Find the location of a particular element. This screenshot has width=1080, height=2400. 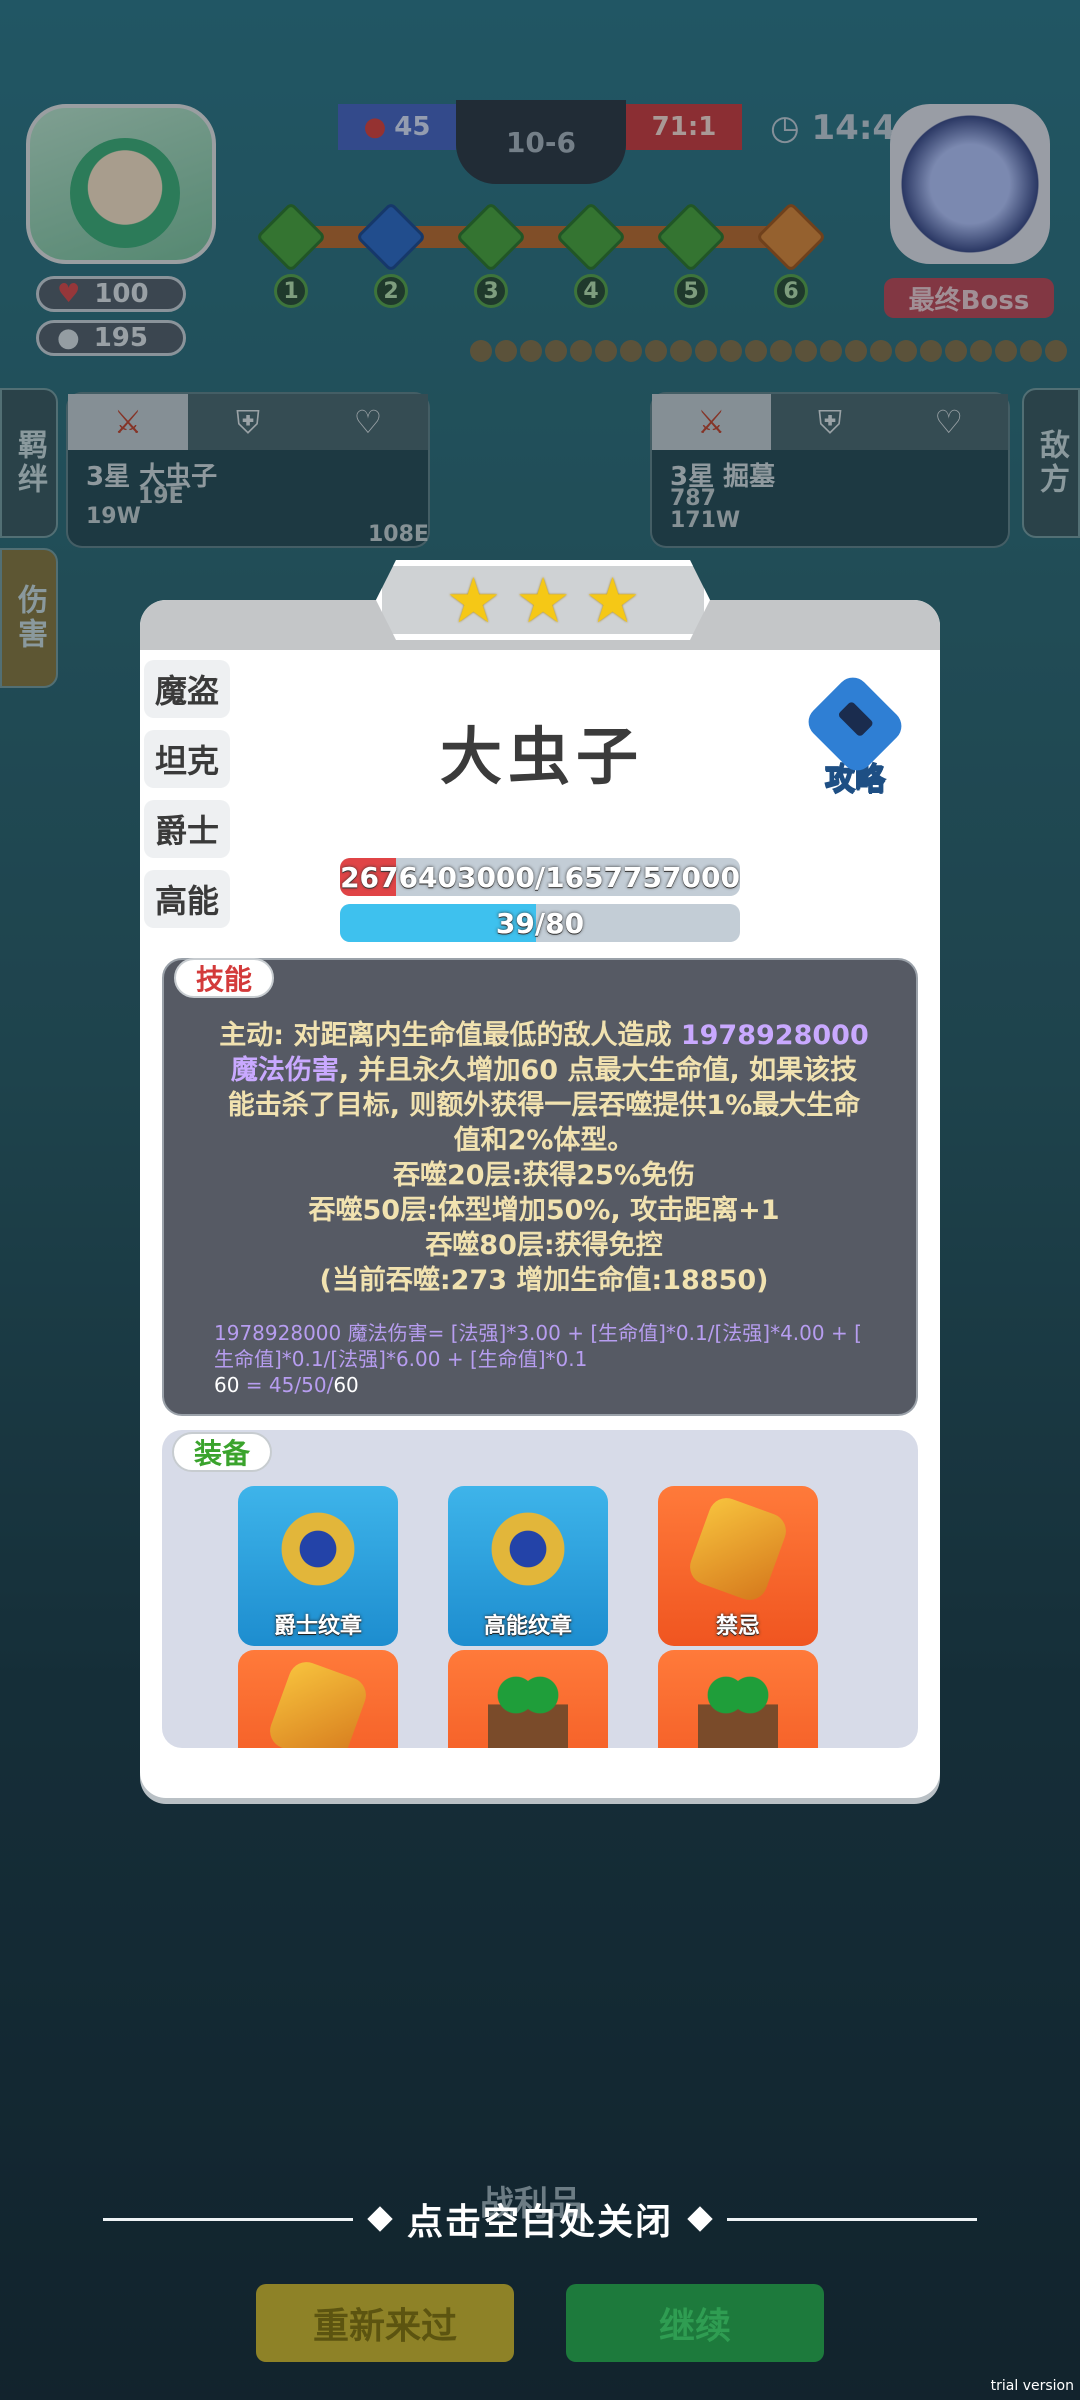

equipment-grid: 爵士纹章 高能纹章 禁忌 is located at coordinates (528, 1617).